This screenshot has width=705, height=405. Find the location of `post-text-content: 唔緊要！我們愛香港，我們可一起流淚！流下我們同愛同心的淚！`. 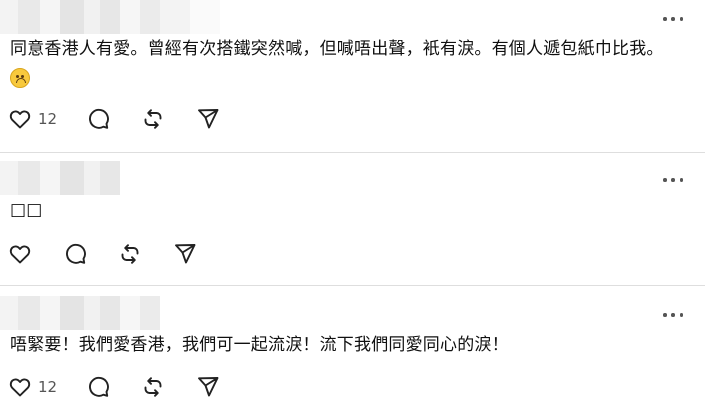

post-text-content: 唔緊要！我們愛香港，我們可一起流淚！流下我們同愛同心的淚！ is located at coordinates (259, 345).